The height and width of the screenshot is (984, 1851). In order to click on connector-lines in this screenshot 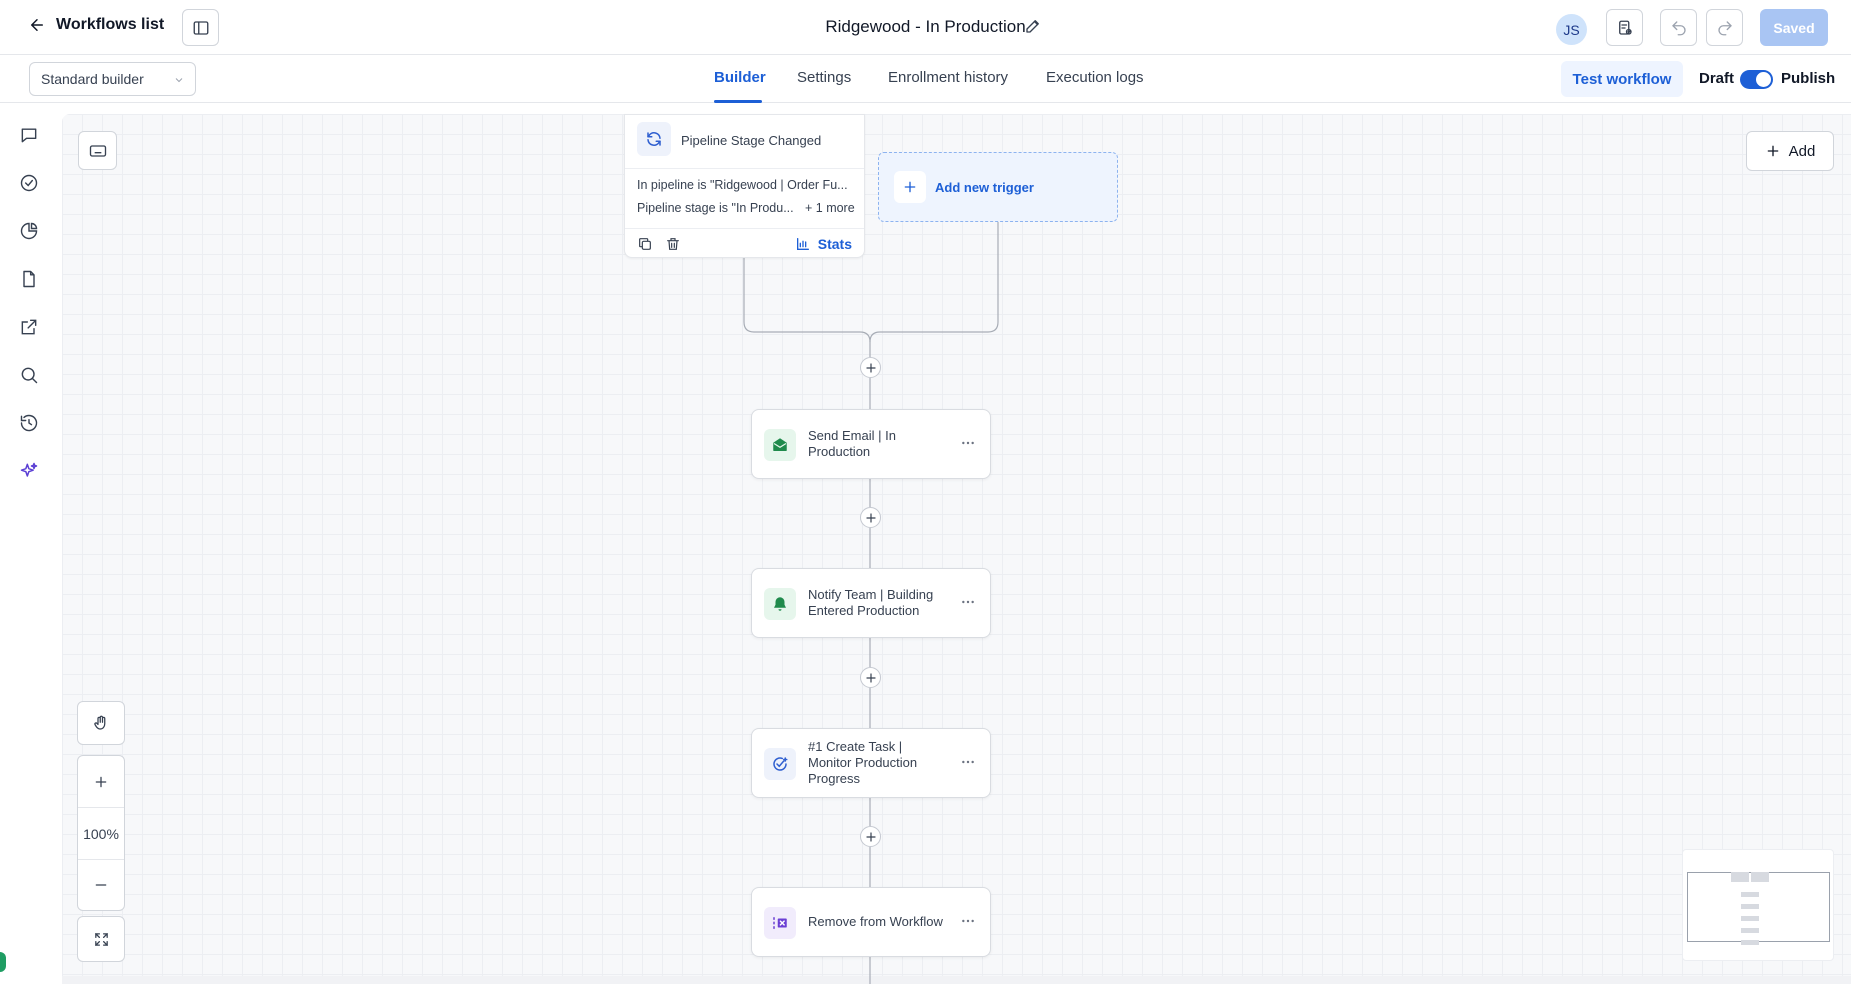, I will do `click(871, 603)`.